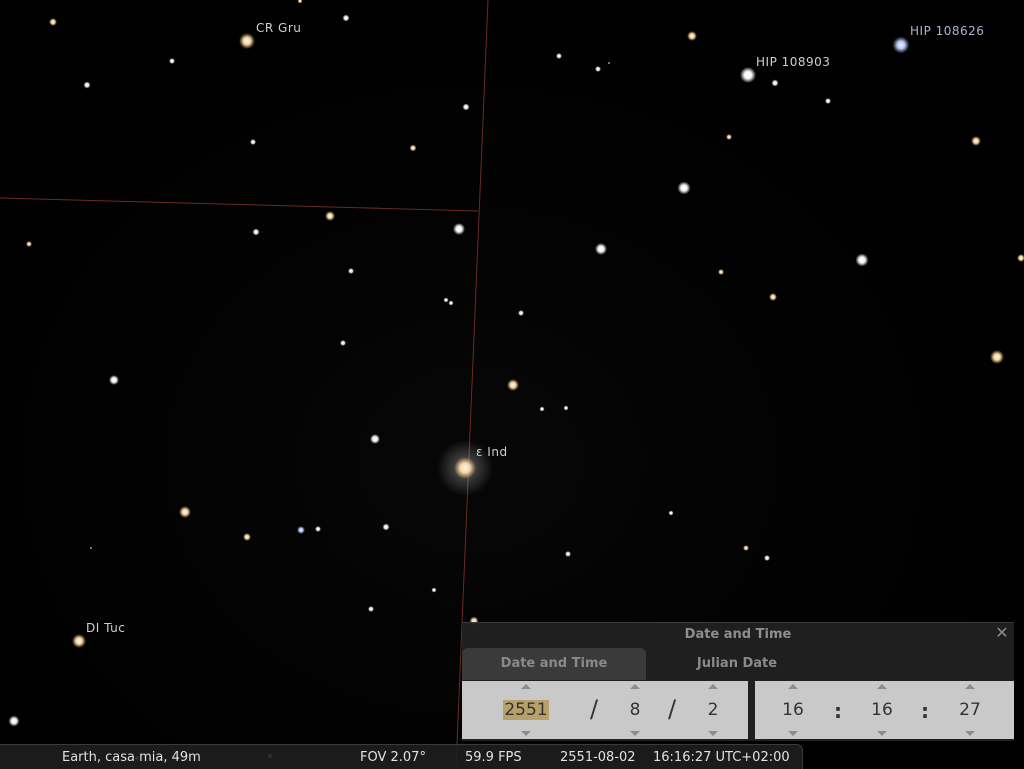  Describe the element at coordinates (793, 686) in the screenshot. I see `hour-increment-icon` at that location.